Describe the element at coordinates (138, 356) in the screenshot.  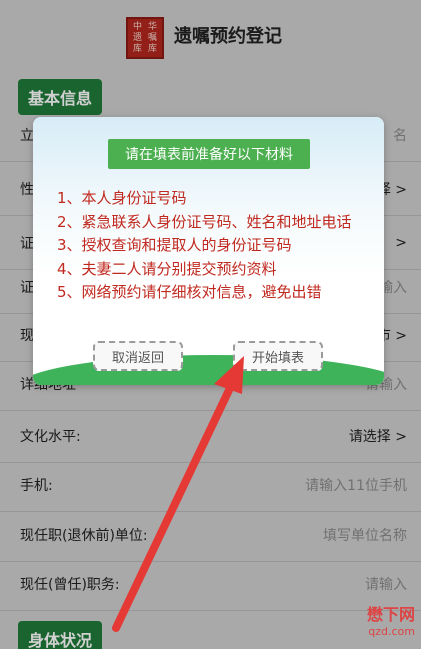
I see `cancel-button: 取消返回` at that location.